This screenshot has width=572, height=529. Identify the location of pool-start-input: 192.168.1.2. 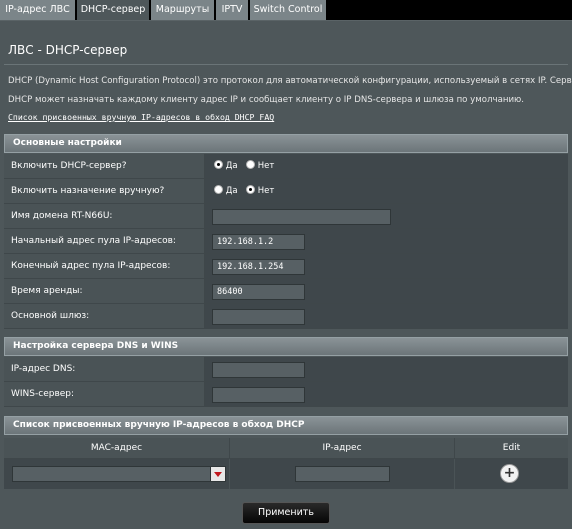
(258, 242).